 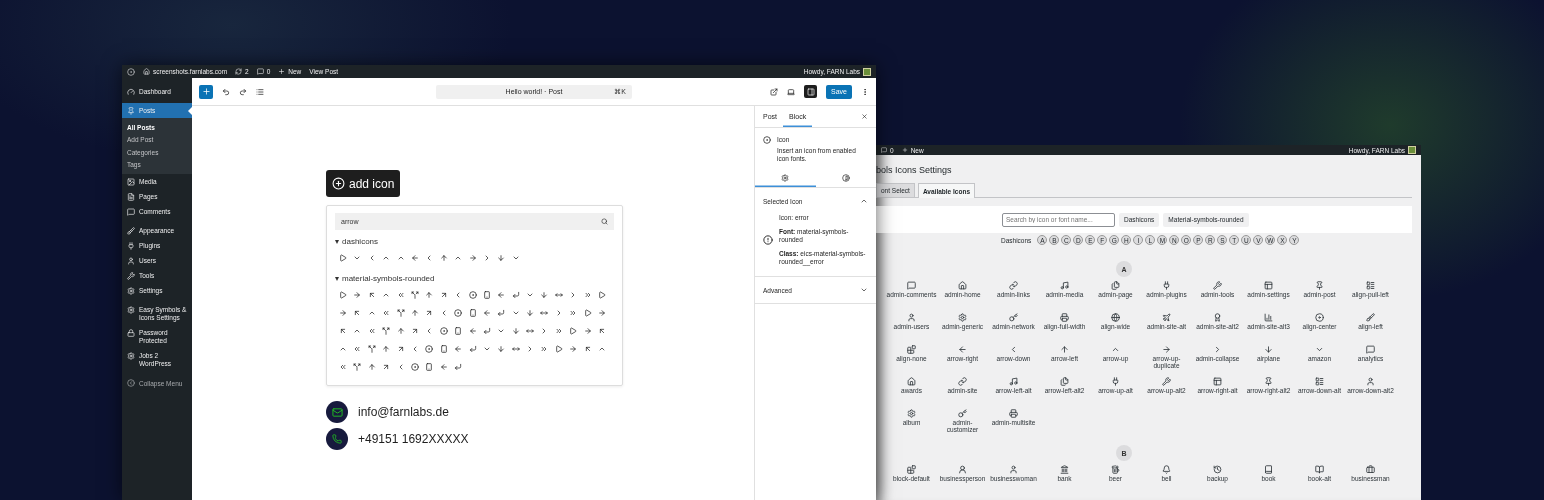 What do you see at coordinates (243, 91) in the screenshot?
I see `redo-icon` at bounding box center [243, 91].